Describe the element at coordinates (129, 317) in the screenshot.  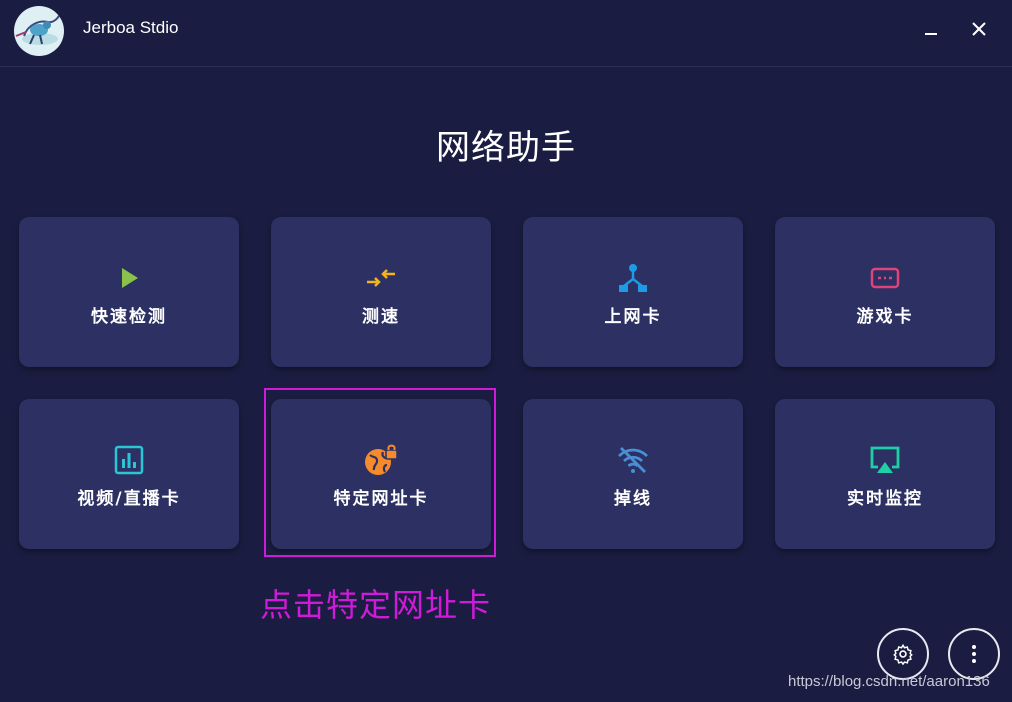
I see `card-label: 快速检测` at that location.